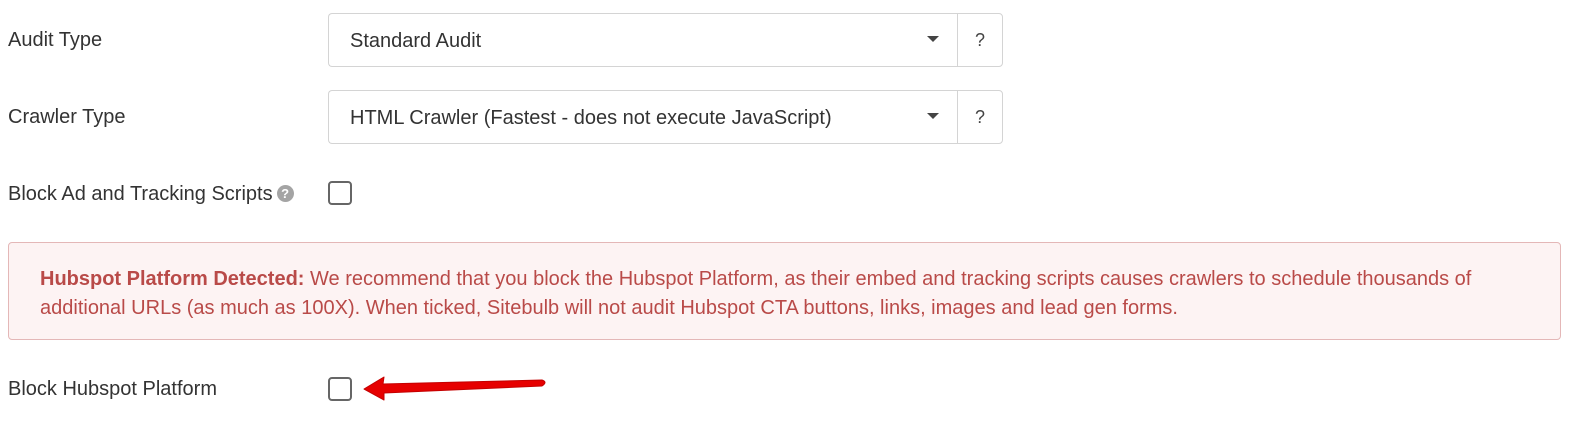 Image resolution: width=1583 pixels, height=425 pixels. What do you see at coordinates (67, 117) in the screenshot?
I see `crawler-type-label: Crawler Type` at bounding box center [67, 117].